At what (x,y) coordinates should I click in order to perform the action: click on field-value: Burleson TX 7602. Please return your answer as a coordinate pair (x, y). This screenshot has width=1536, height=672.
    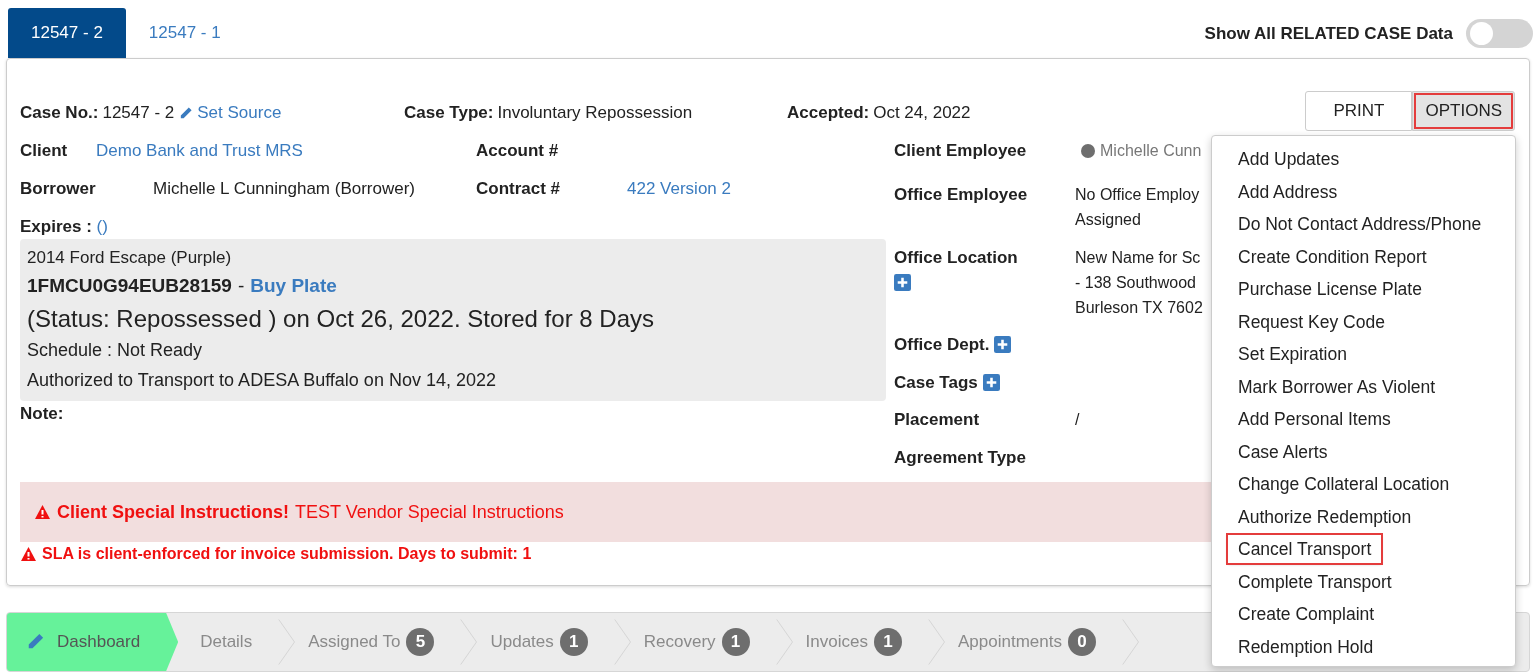
    Looking at the image, I should click on (1139, 307).